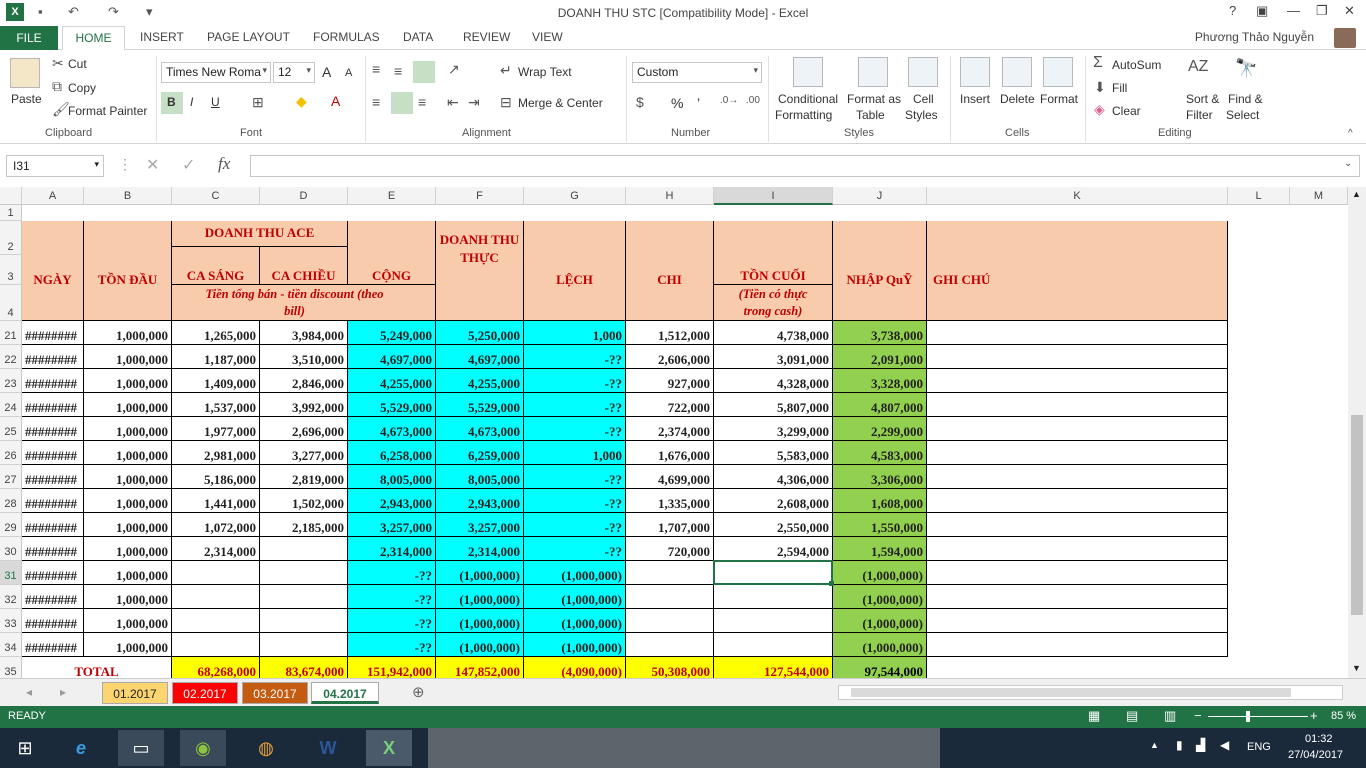  I want to click on cell-h: 722,000, so click(670, 405).